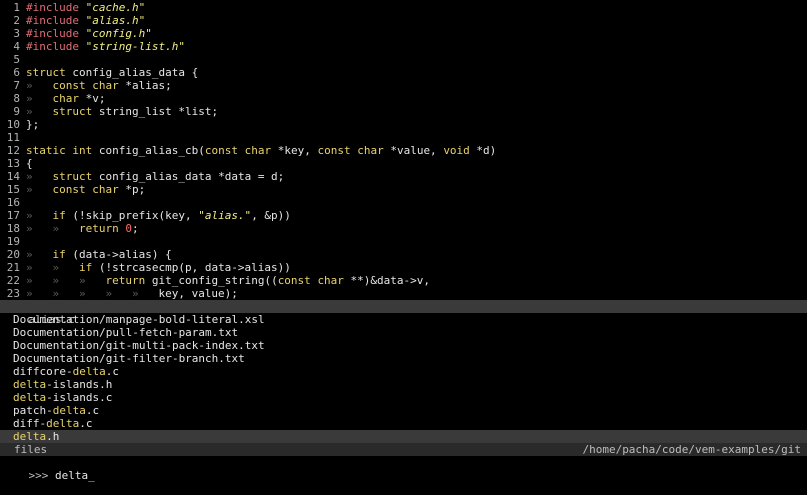 Image resolution: width=807 pixels, height=495 pixels. What do you see at coordinates (71, 475) in the screenshot?
I see `prompt-query: delta` at bounding box center [71, 475].